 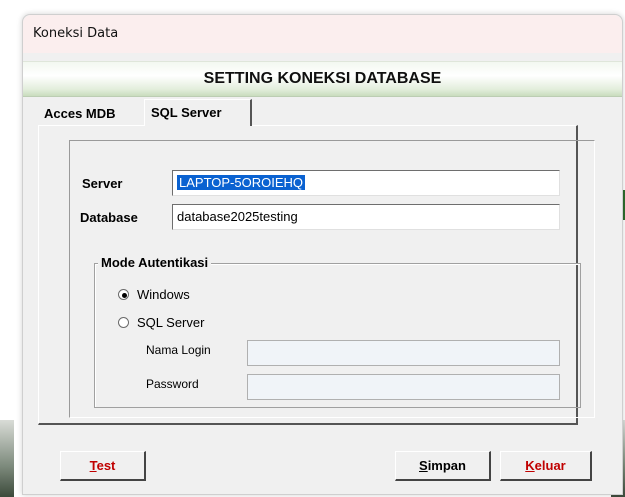 I want to click on tab-sql-server: SQL Server, so click(x=198, y=112).